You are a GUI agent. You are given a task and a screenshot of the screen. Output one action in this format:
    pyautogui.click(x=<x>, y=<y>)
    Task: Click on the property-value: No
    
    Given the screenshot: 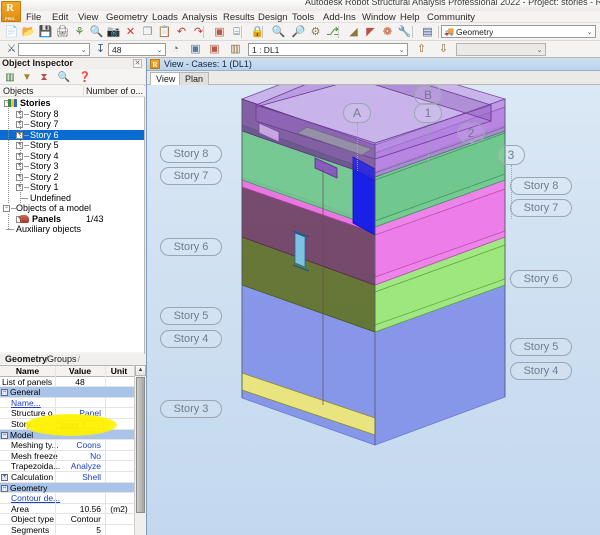 What is the action you would take?
    pyautogui.click(x=80, y=456)
    